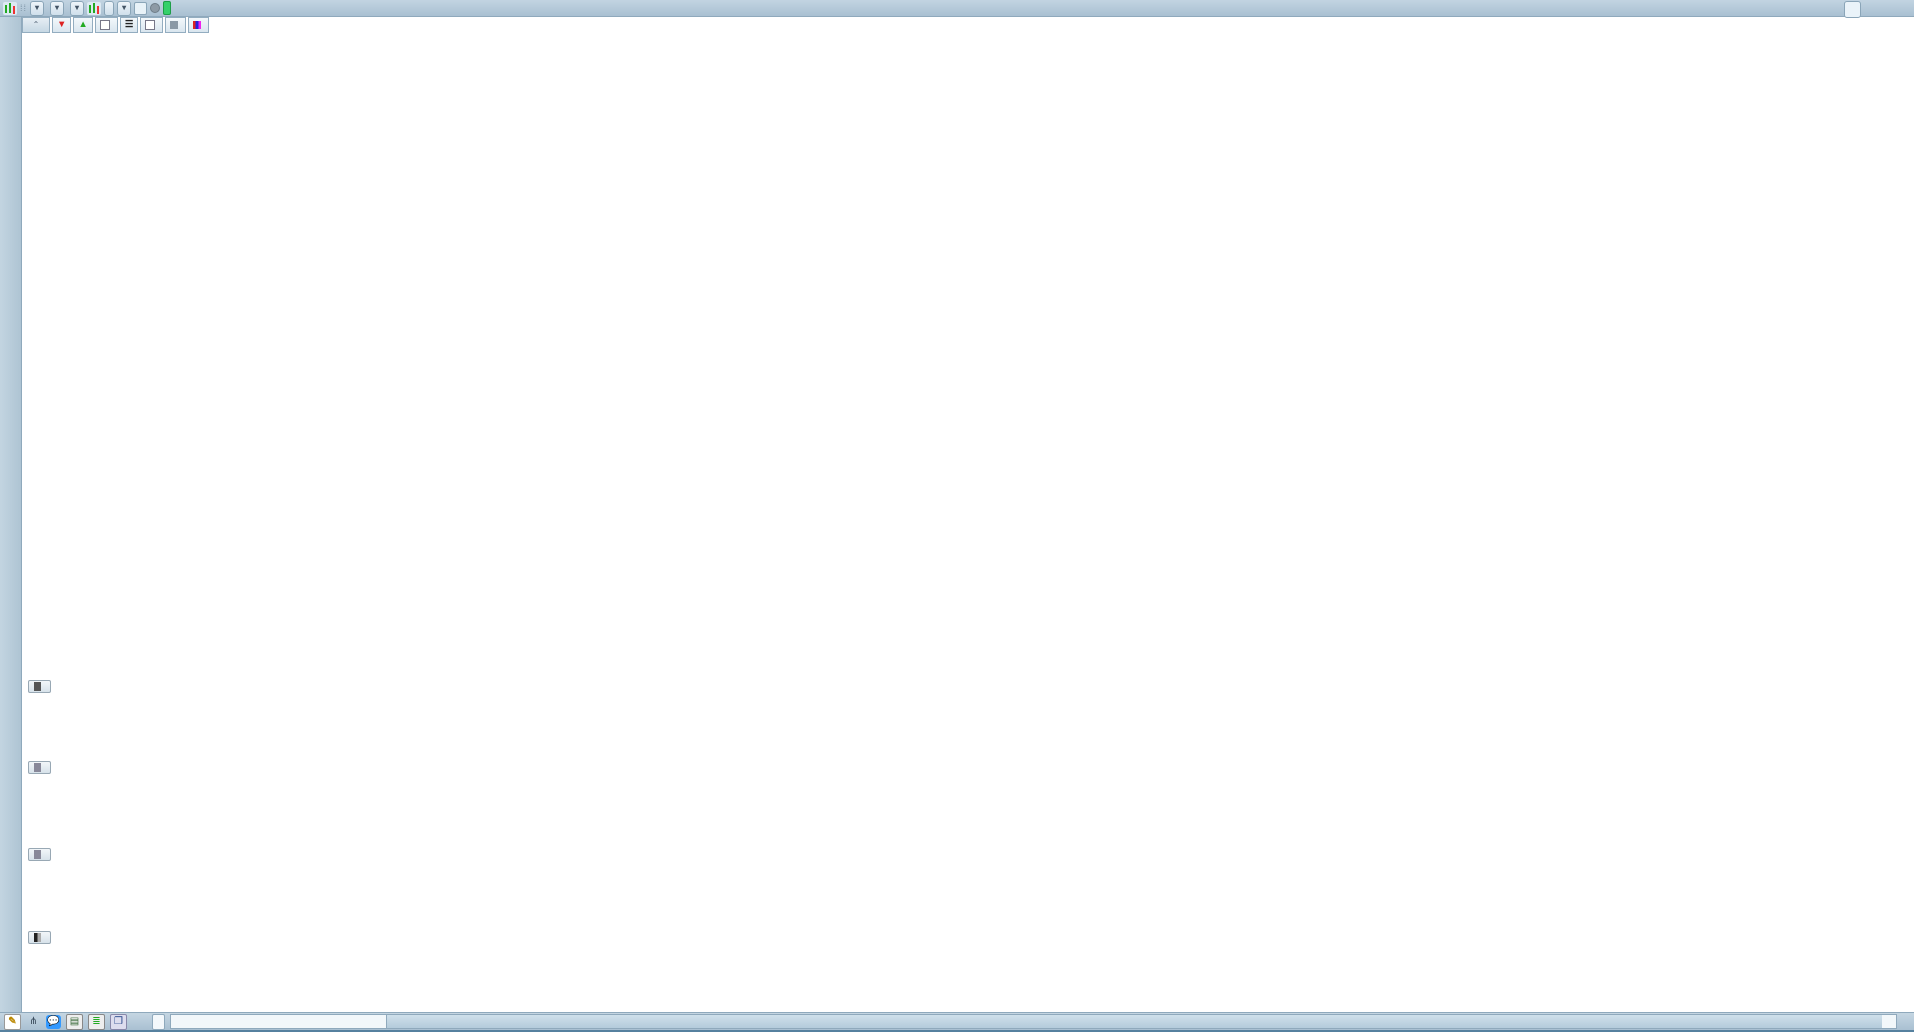 The width and height of the screenshot is (1914, 1032). What do you see at coordinates (957, 8) in the screenshot?
I see `main-toolbar: ⁞⁞ ▾ ▾ ▾ ▾` at bounding box center [957, 8].